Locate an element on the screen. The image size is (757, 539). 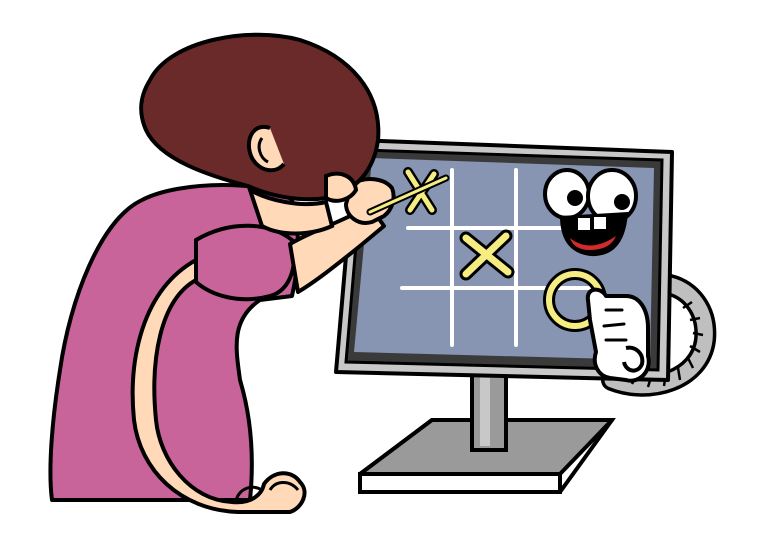
robot-glove-icon is located at coordinates (618, 335).